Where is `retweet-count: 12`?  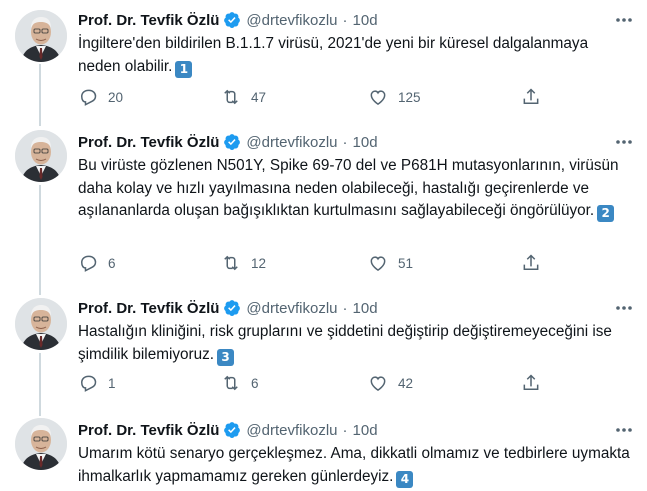
retweet-count: 12 is located at coordinates (259, 263).